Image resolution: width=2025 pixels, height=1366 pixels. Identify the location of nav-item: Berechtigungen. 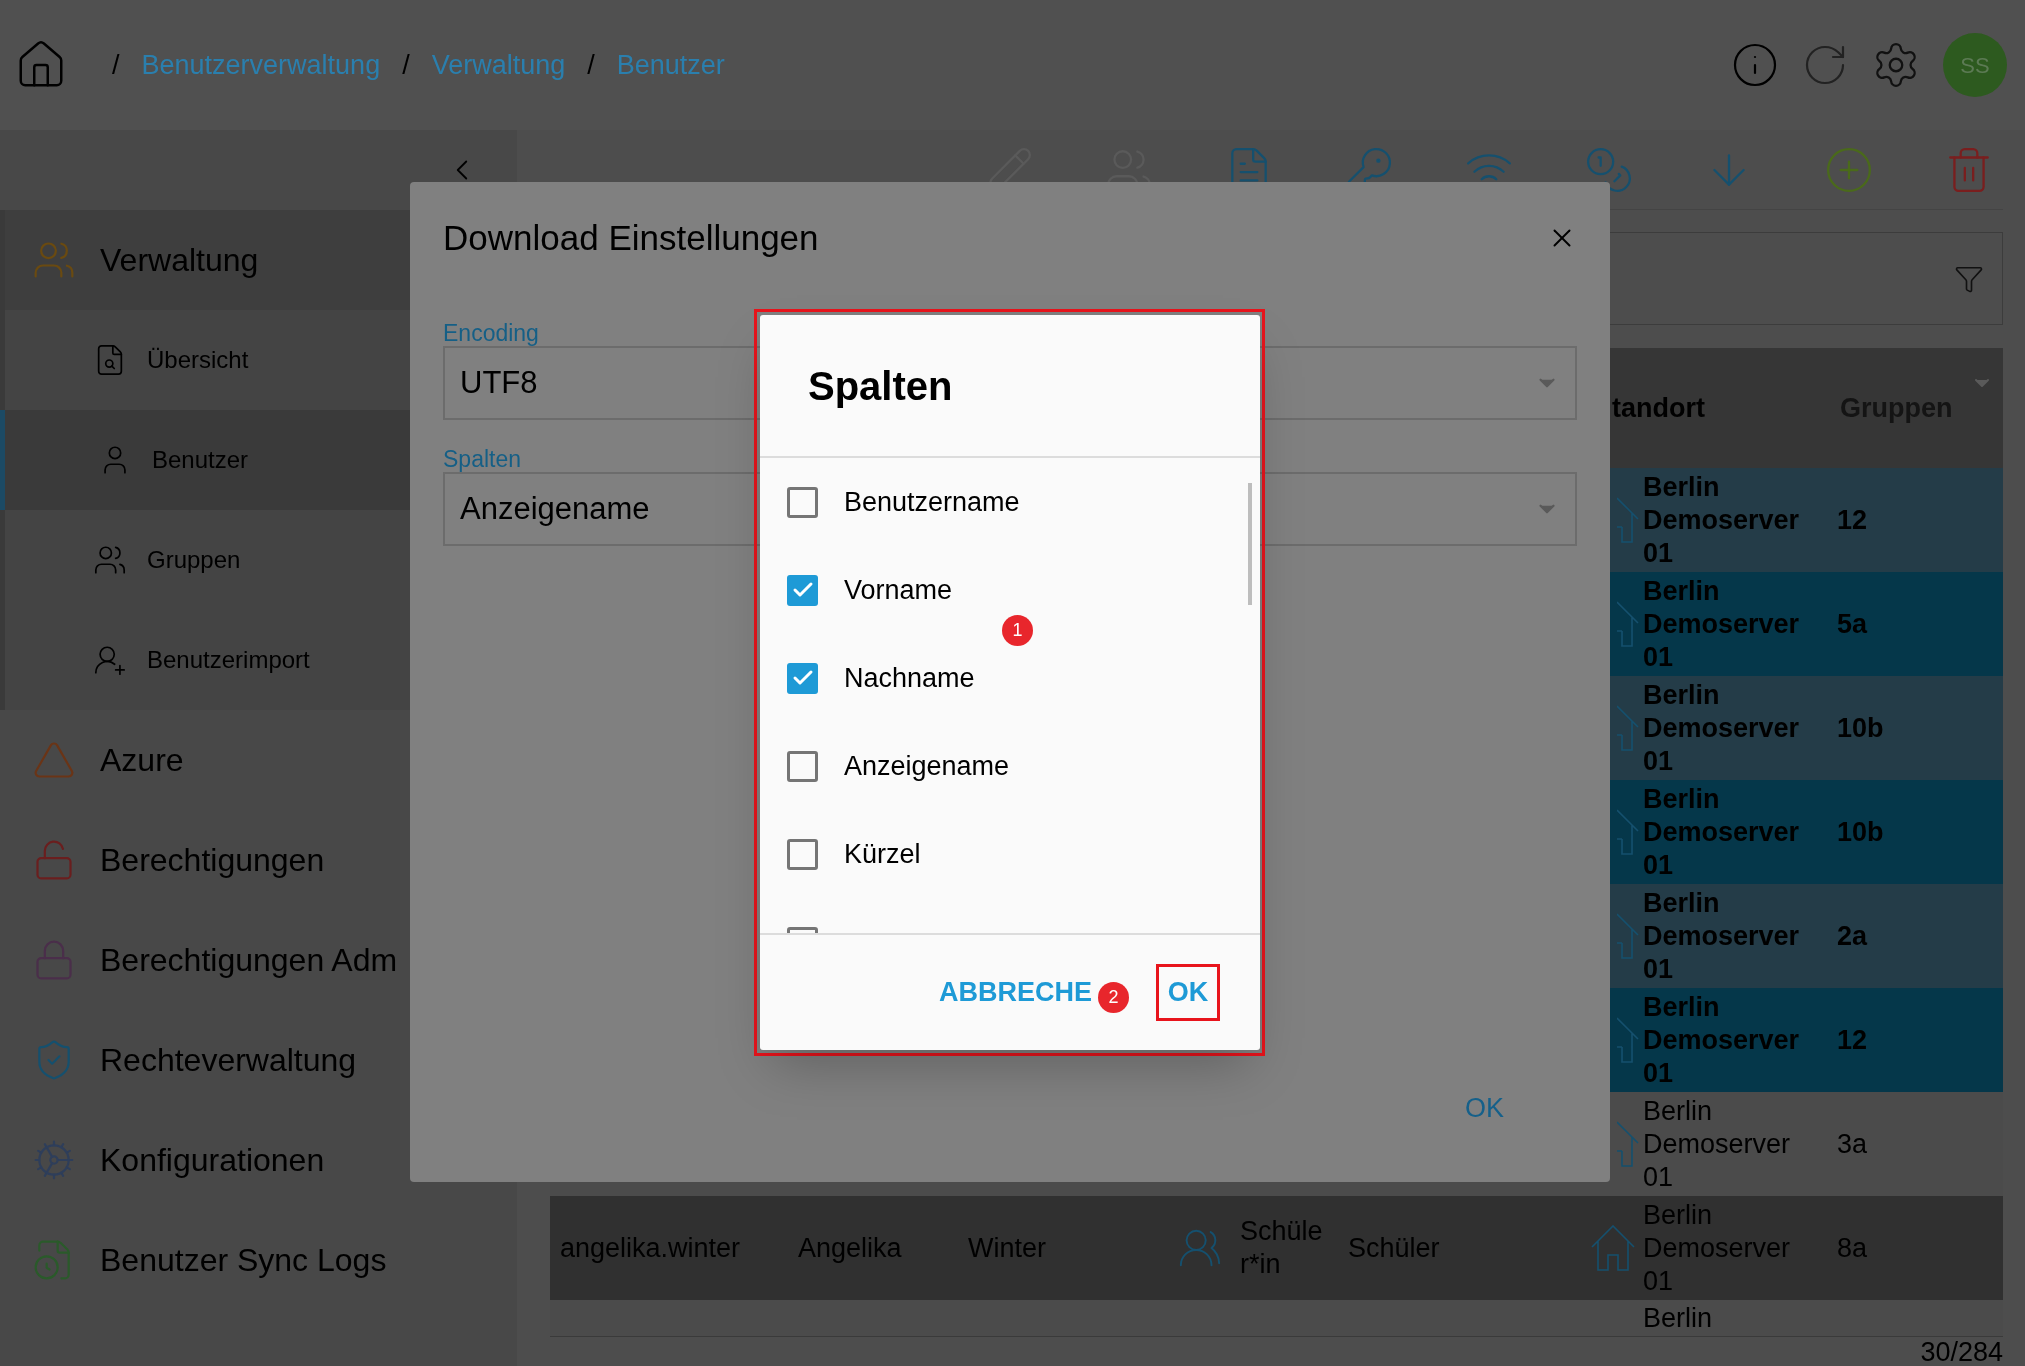
(258, 860).